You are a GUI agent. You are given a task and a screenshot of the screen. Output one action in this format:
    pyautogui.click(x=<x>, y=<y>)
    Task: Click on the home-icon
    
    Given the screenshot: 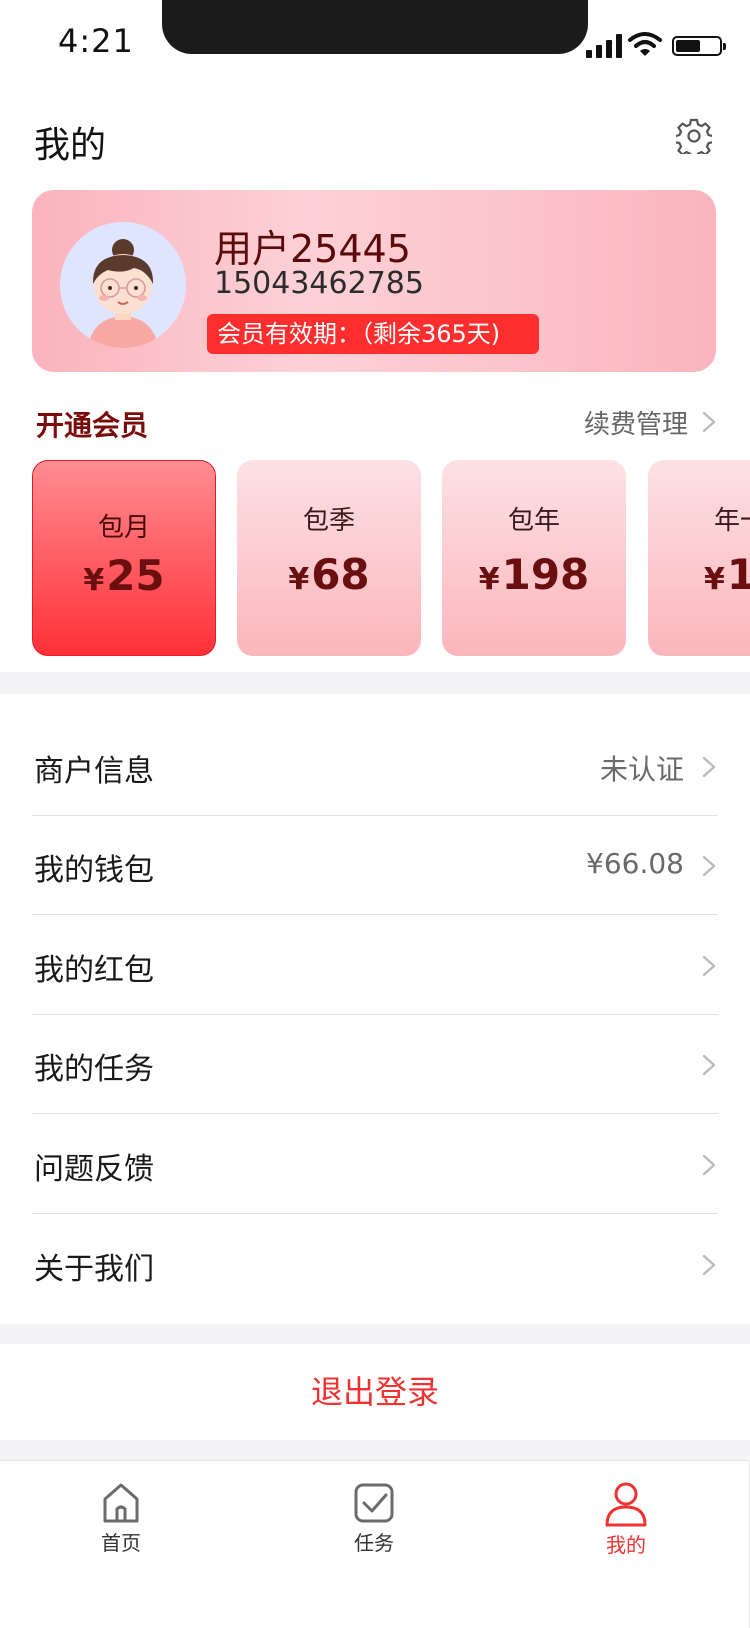 What is the action you would take?
    pyautogui.click(x=121, y=1503)
    